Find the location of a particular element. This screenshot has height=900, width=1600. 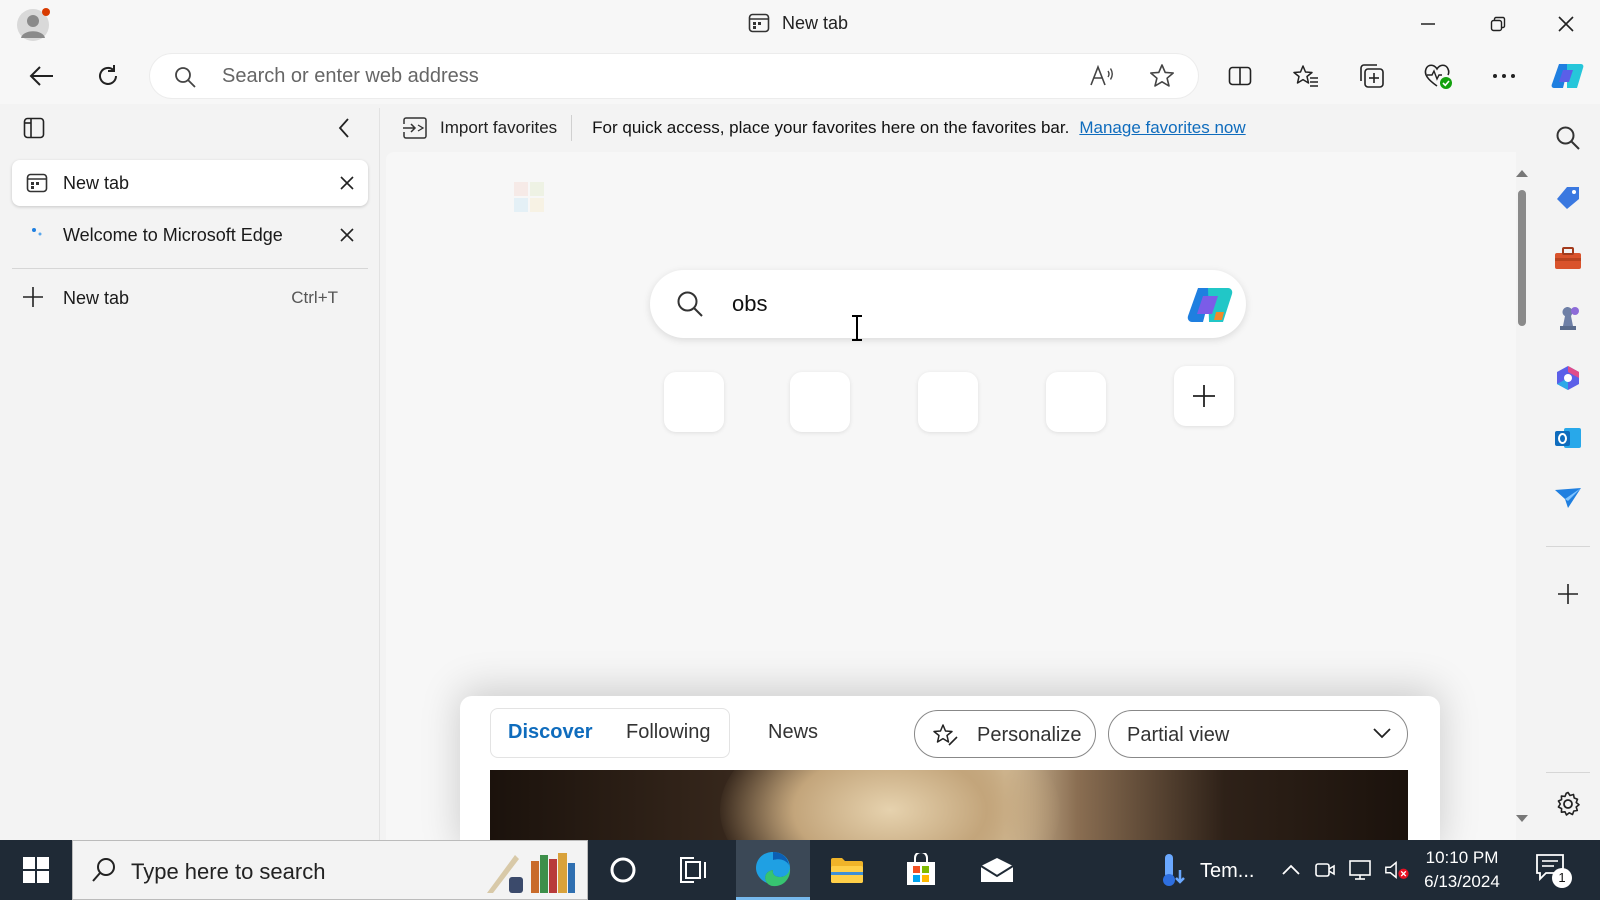

mail-button is located at coordinates (997, 870).